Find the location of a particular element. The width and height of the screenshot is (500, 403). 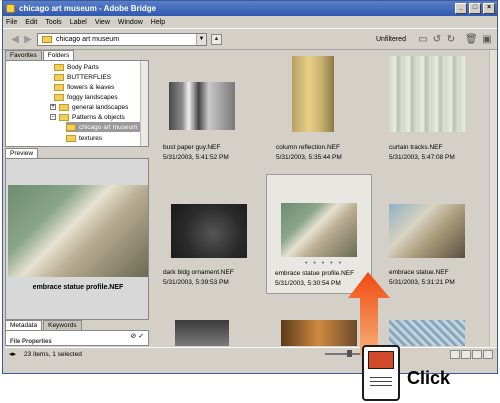

menu-window: Window is located at coordinates (130, 22).